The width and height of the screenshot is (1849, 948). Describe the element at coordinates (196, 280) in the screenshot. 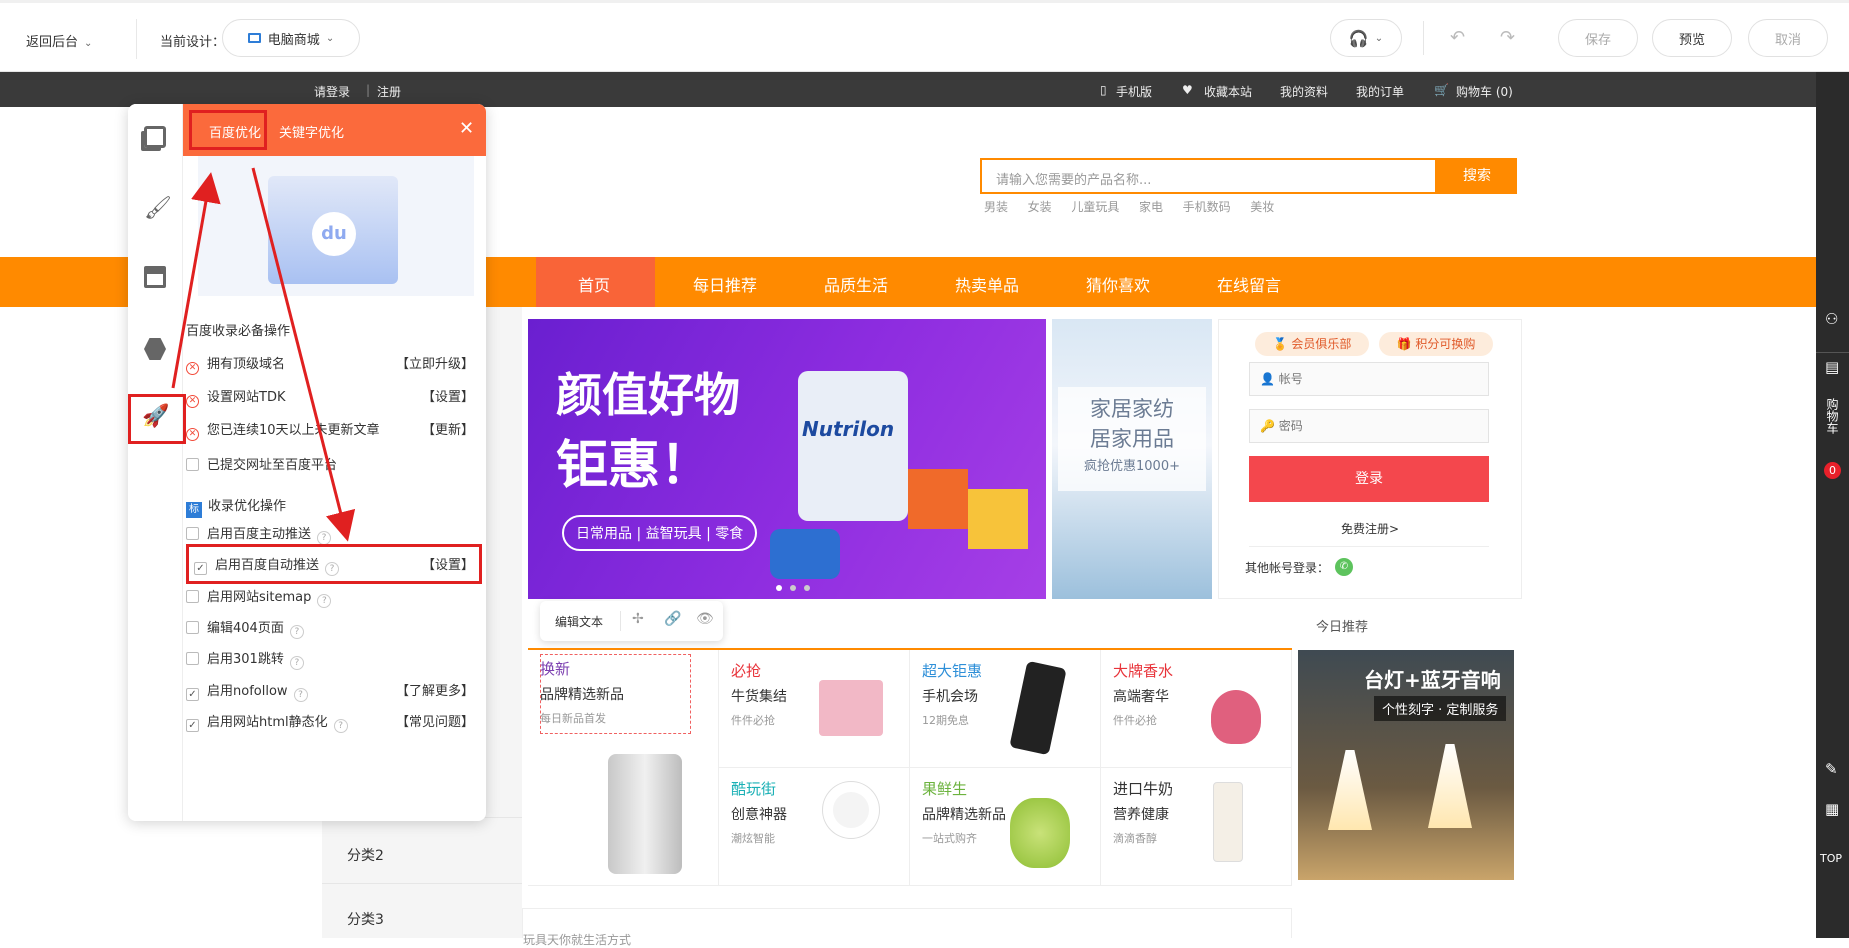

I see `arrow-to-tab` at that location.